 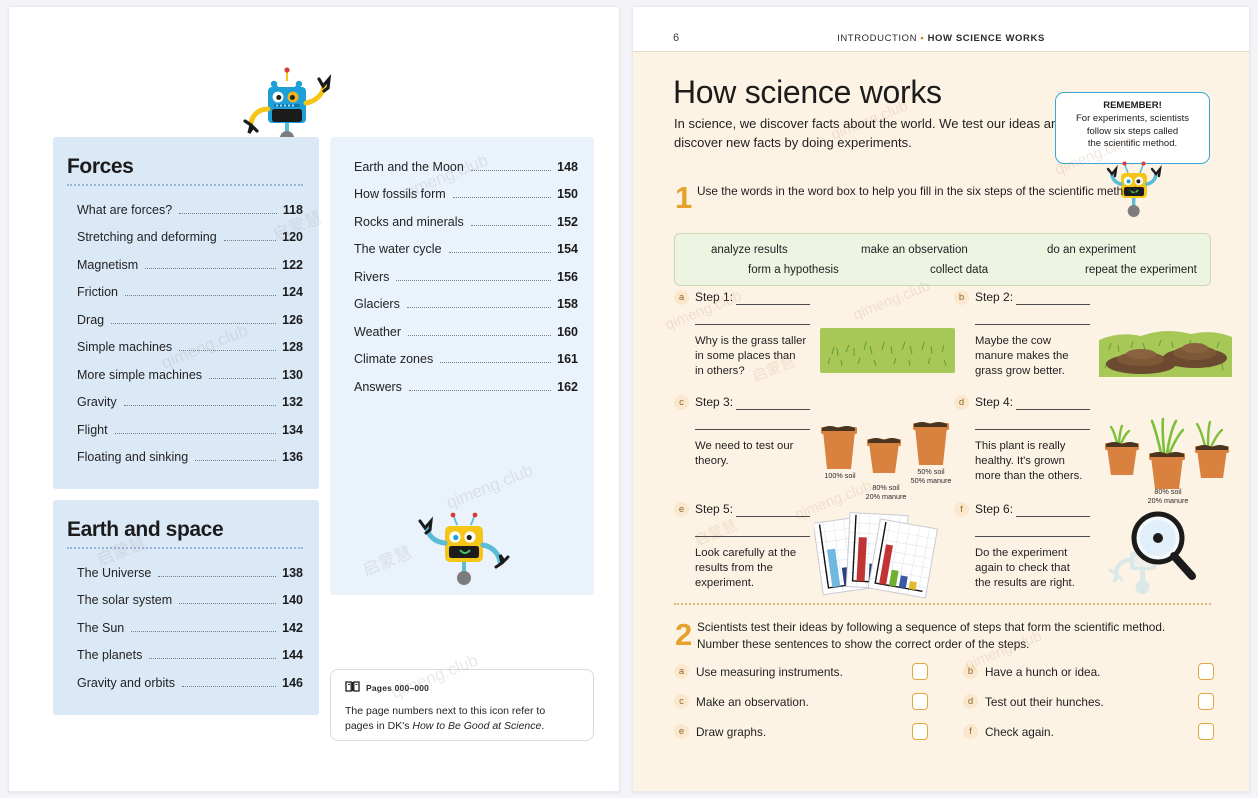 What do you see at coordinates (185, 601) in the screenshot?
I see `toc-entry: The solar system 140` at bounding box center [185, 601].